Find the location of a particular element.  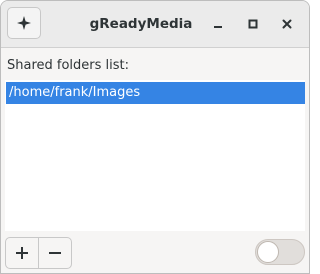

plus-icon is located at coordinates (22, 253).